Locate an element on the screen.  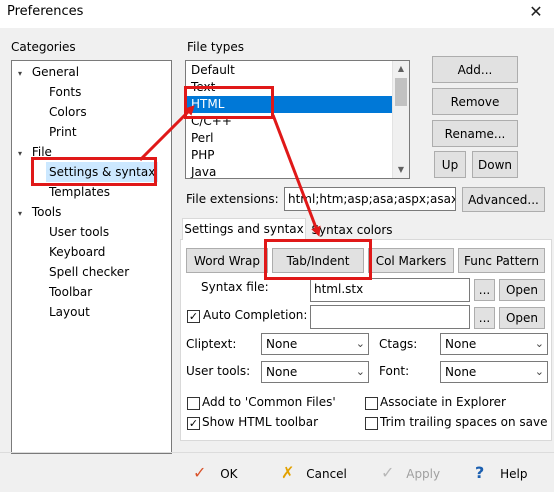
tree-item-colors: Colors is located at coordinates (68, 112).